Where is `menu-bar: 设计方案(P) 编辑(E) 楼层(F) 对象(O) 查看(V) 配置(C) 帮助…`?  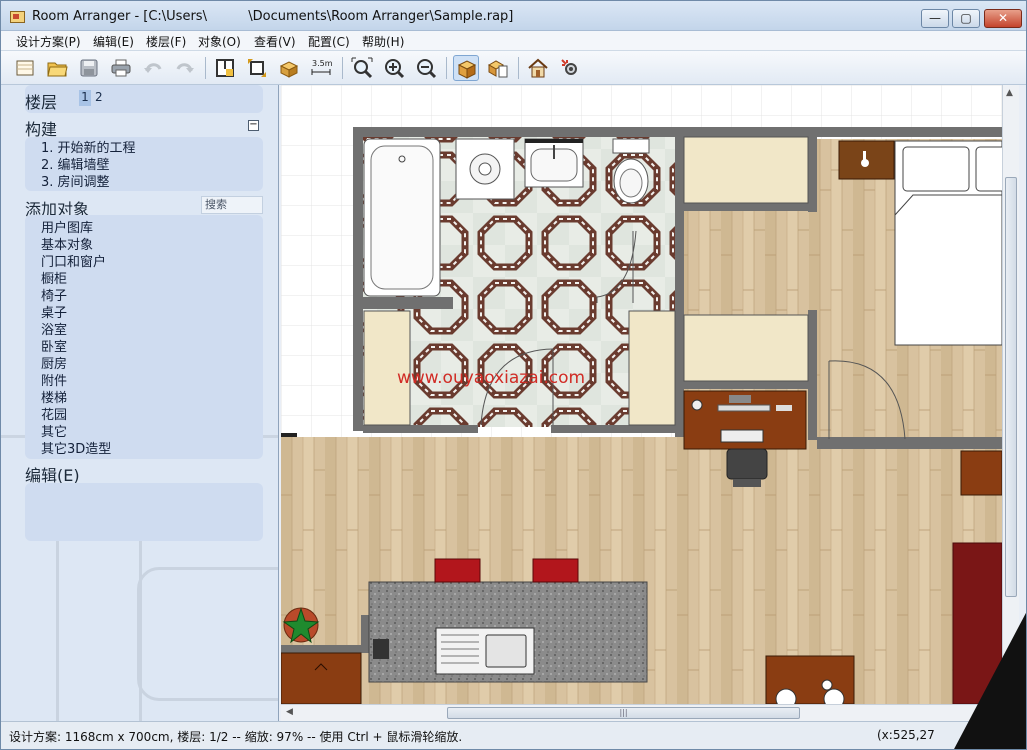 menu-bar: 设计方案(P) 编辑(E) 楼层(F) 对象(O) 查看(V) 配置(C) 帮助… is located at coordinates (513, 41).